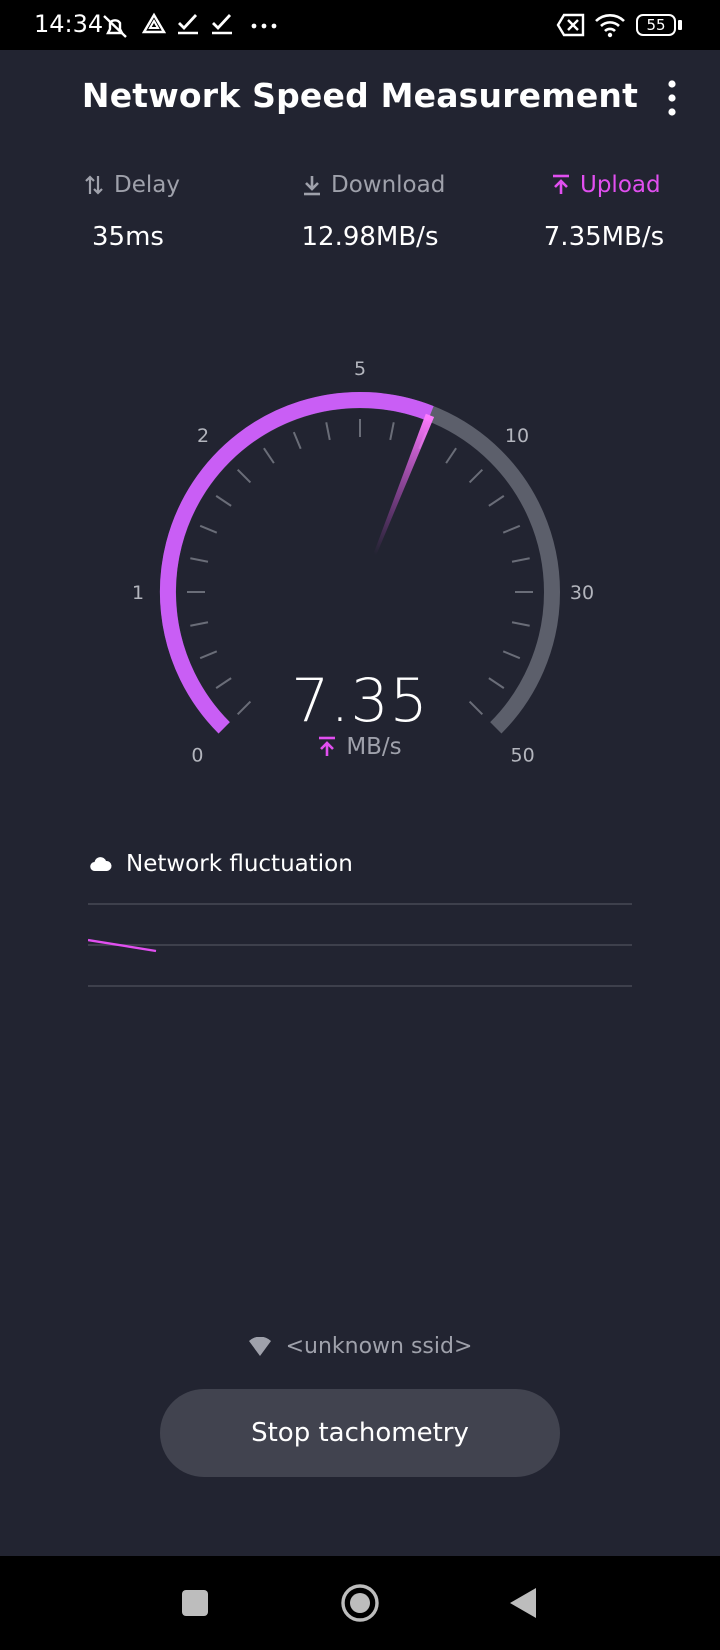 The width and height of the screenshot is (720, 1650). What do you see at coordinates (370, 237) in the screenshot?
I see `download-value: 12.98MB/s` at bounding box center [370, 237].